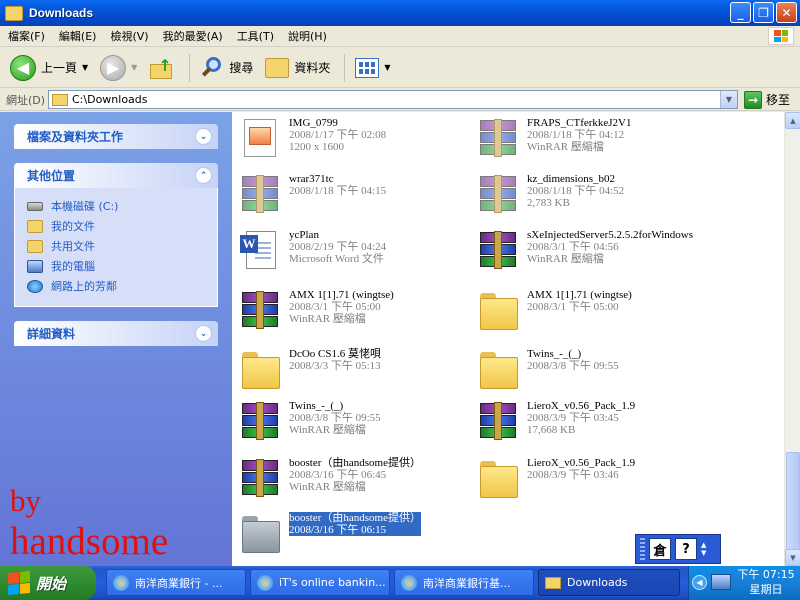 The width and height of the screenshot is (800, 600). I want to click on panel-header: 其他位置 ⌃, so click(116, 175).